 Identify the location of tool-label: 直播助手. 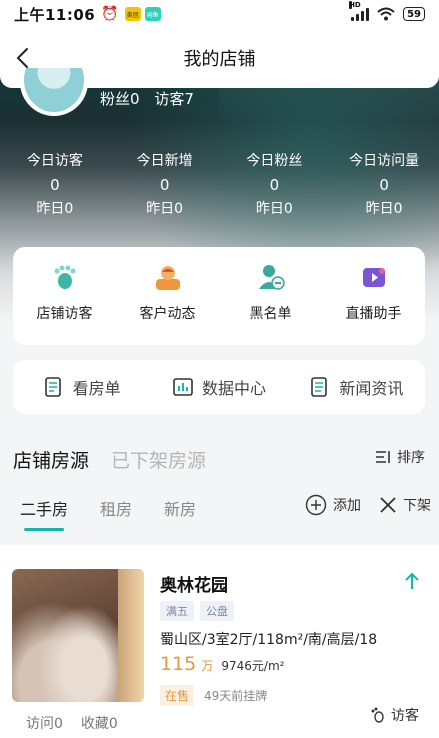
(373, 314).